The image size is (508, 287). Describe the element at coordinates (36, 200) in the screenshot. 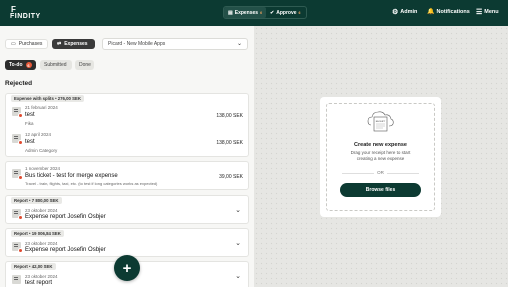

I see `report-tag: Report • 7 800,00 SEK` at that location.